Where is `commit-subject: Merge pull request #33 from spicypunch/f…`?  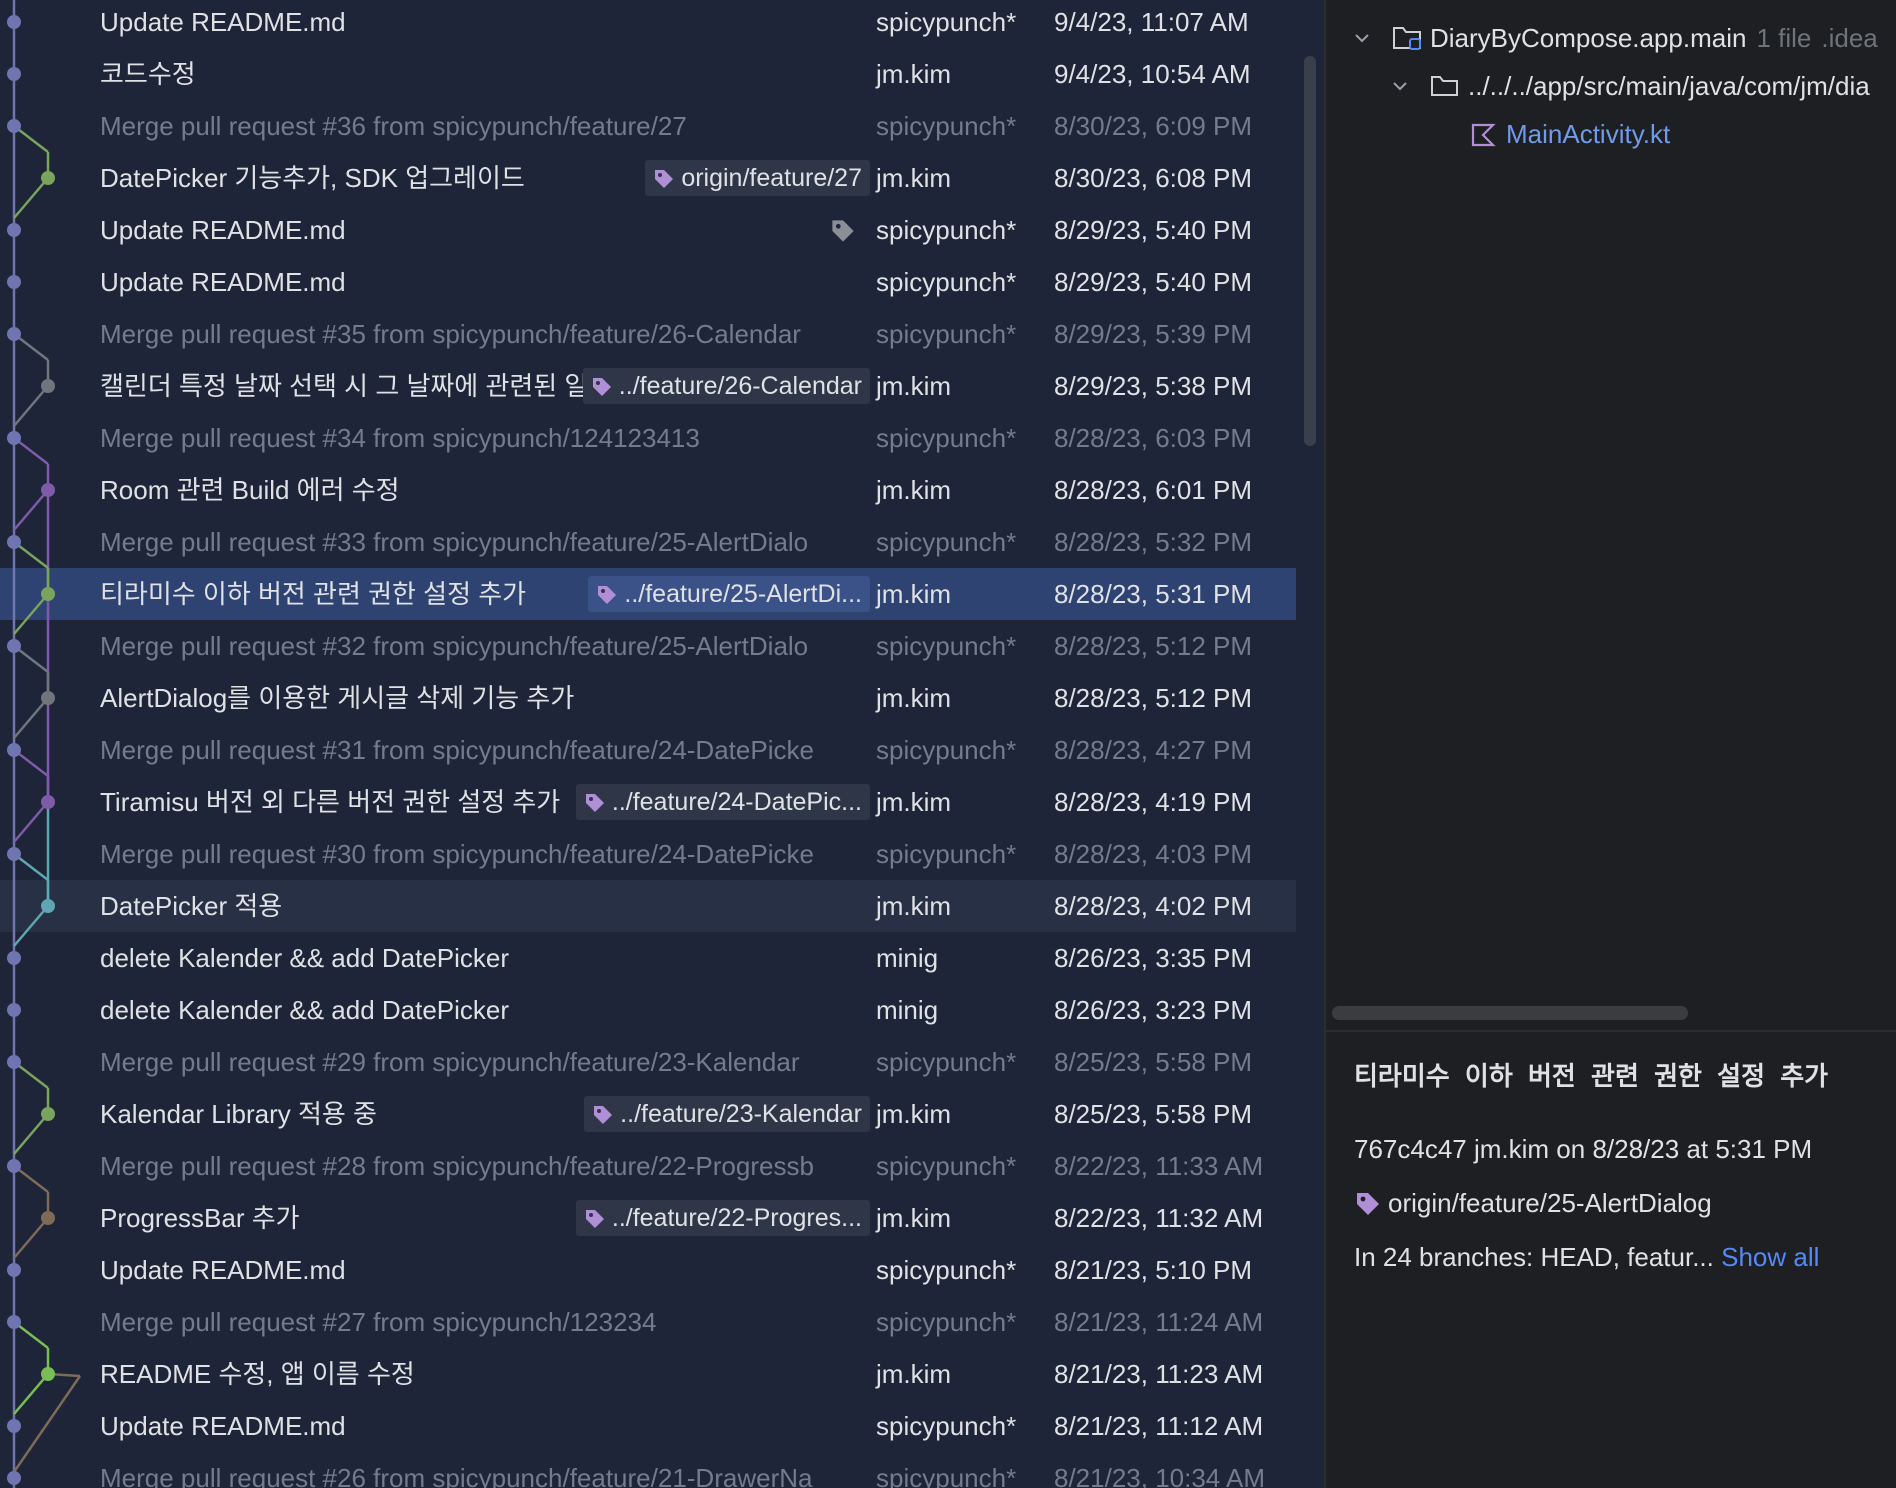 commit-subject: Merge pull request #33 from spicypunch/f… is located at coordinates (454, 542).